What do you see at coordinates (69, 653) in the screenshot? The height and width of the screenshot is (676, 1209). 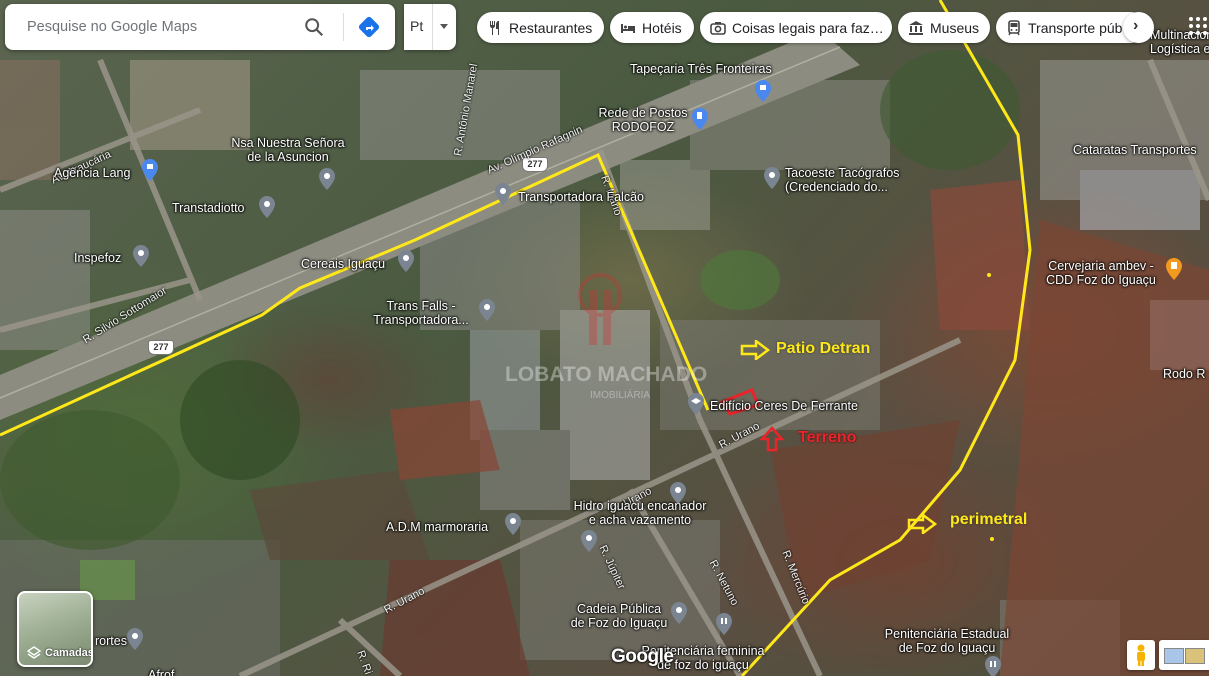 I see `layers-label: Camadas` at bounding box center [69, 653].